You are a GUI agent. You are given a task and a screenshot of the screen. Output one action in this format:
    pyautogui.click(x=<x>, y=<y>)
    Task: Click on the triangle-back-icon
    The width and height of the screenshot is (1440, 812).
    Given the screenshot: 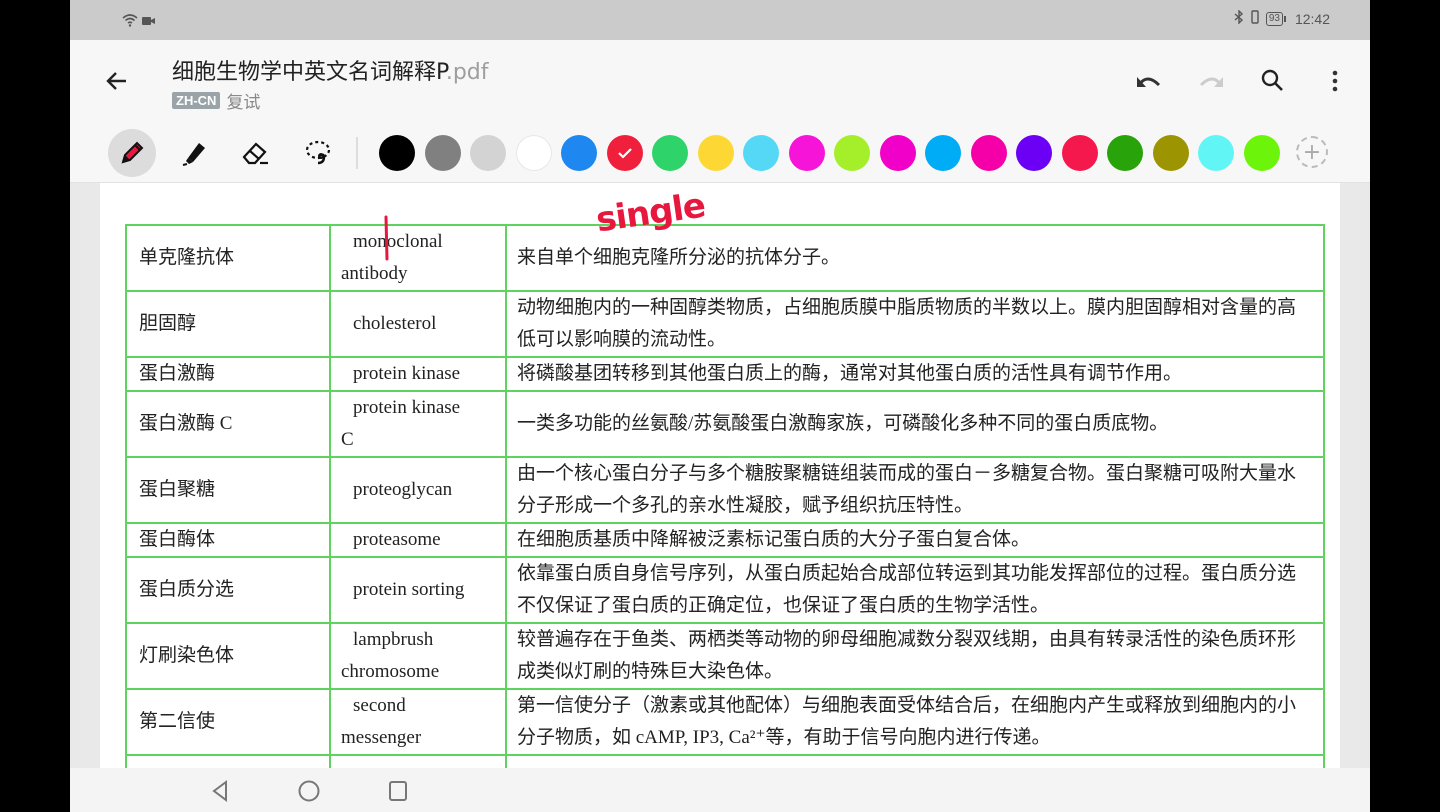 What is the action you would take?
    pyautogui.click(x=219, y=791)
    